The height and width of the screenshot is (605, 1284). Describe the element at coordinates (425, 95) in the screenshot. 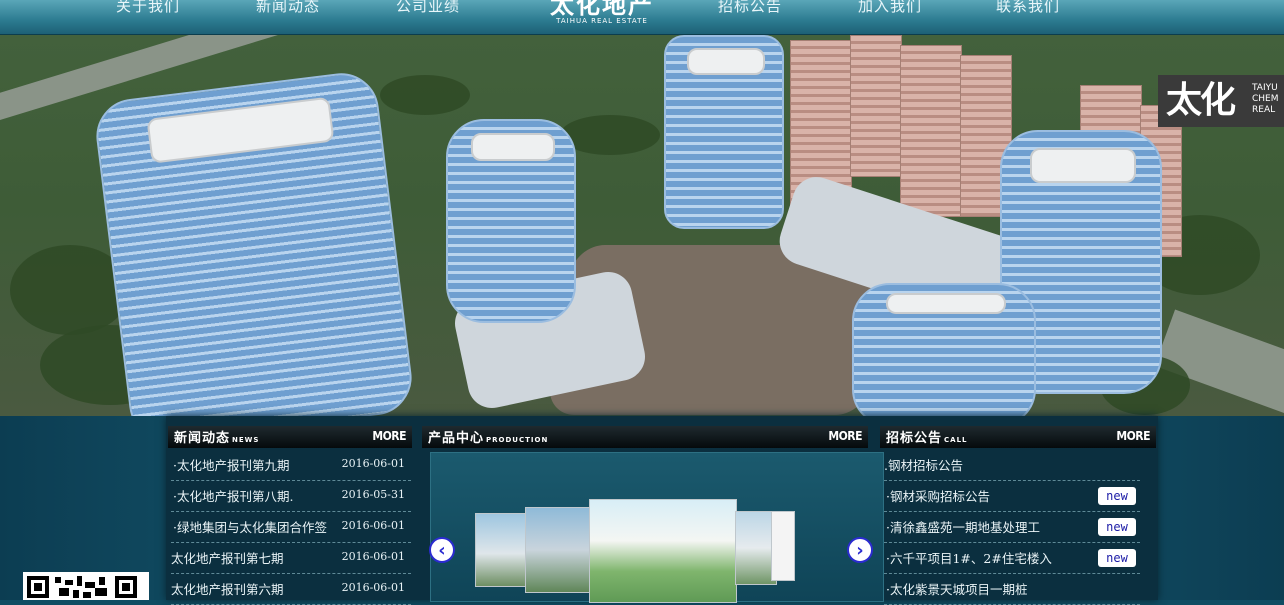

I see `tree-cluster` at that location.